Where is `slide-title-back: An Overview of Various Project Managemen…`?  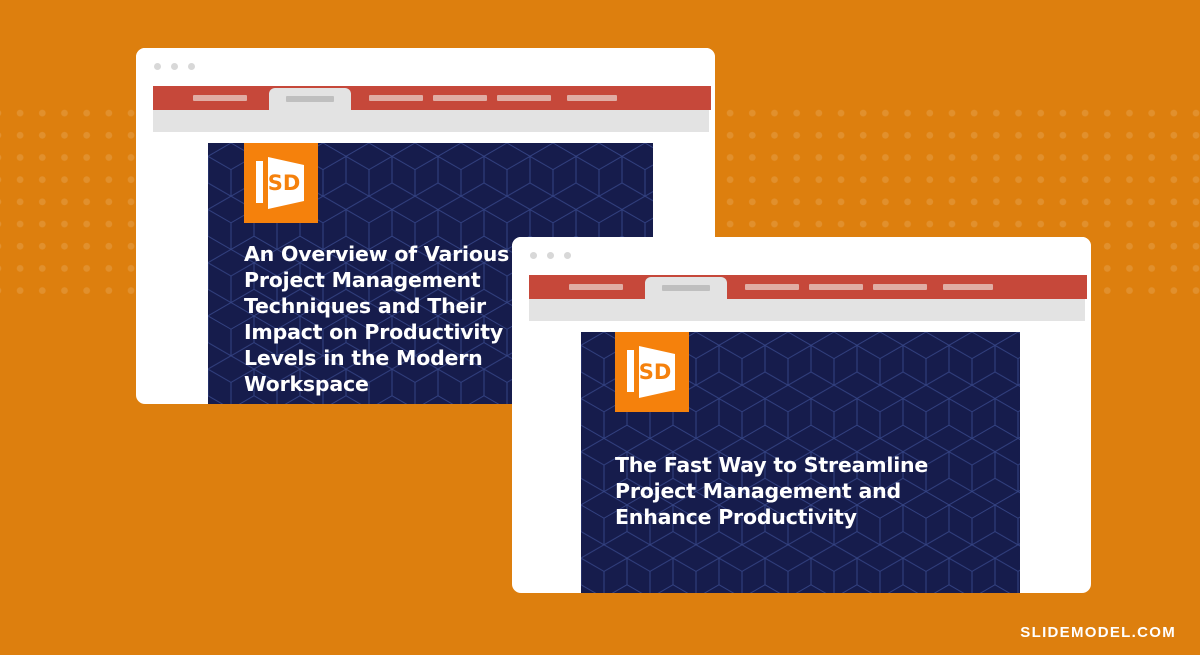
slide-title-back: An Overview of Various Project Managemen… is located at coordinates (377, 319).